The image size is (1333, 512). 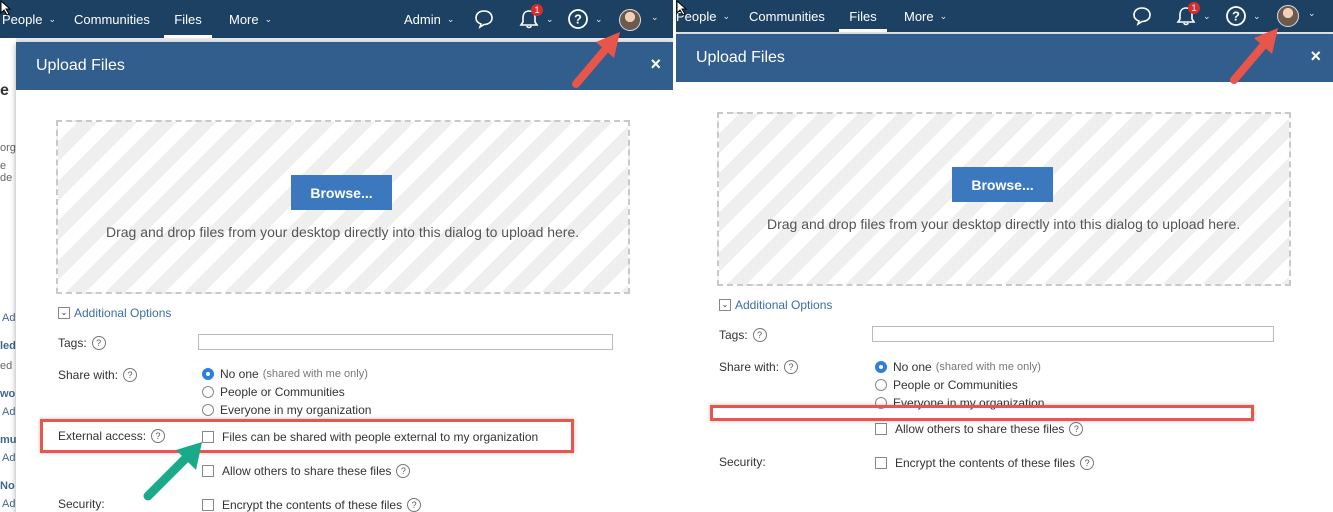 What do you see at coordinates (596, 60) in the screenshot?
I see `red-arrow-icon` at bounding box center [596, 60].